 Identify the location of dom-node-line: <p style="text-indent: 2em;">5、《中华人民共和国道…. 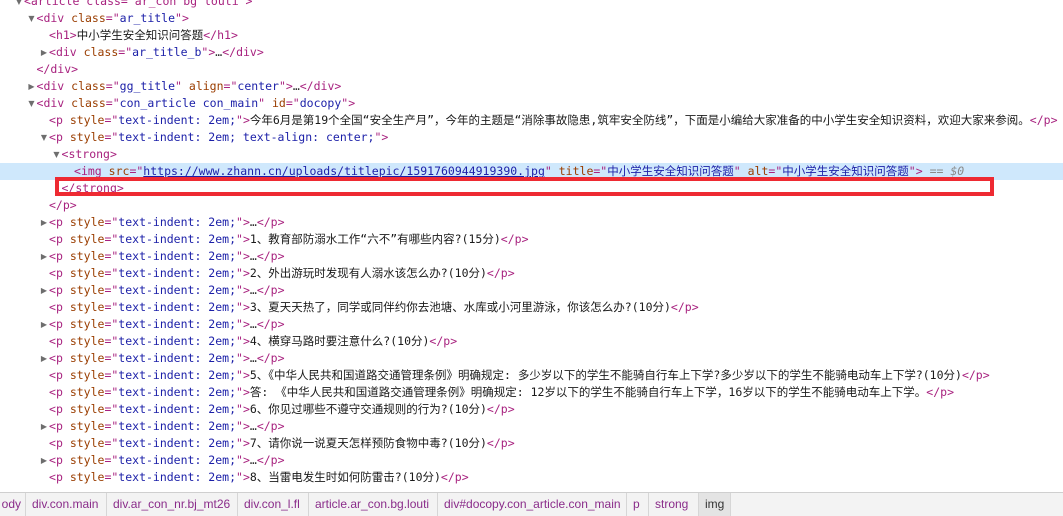
(531, 375).